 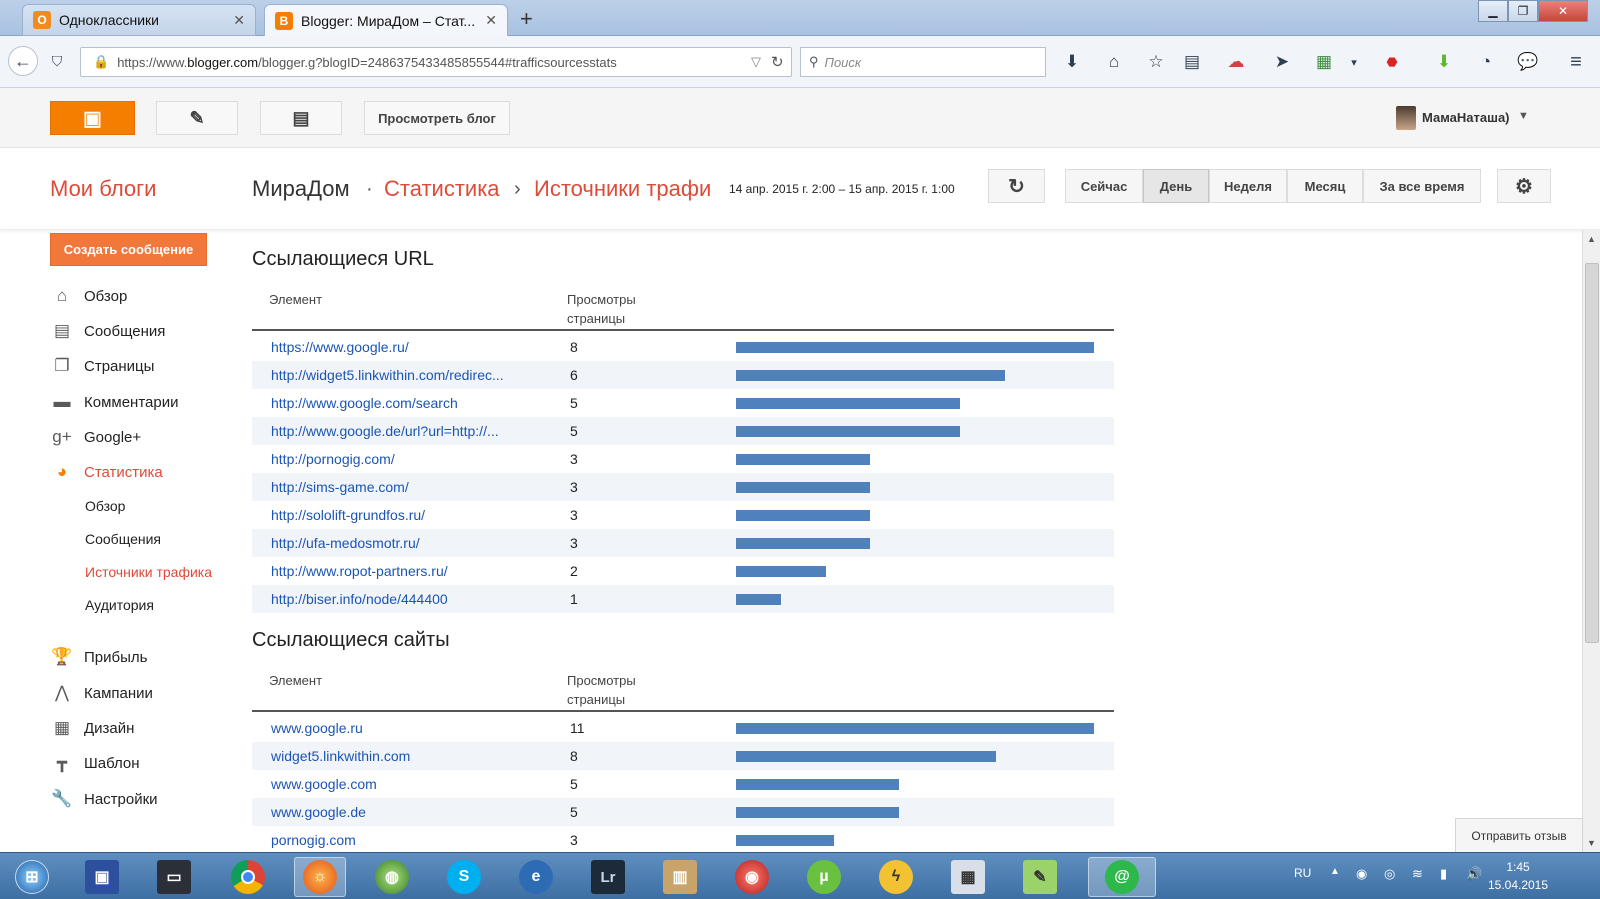 What do you see at coordinates (1282, 62) in the screenshot?
I see `send-icon: ➤` at bounding box center [1282, 62].